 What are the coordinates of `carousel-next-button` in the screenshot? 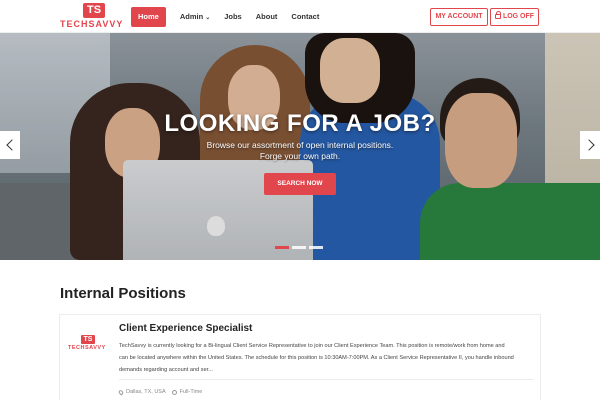 It's located at (590, 145).